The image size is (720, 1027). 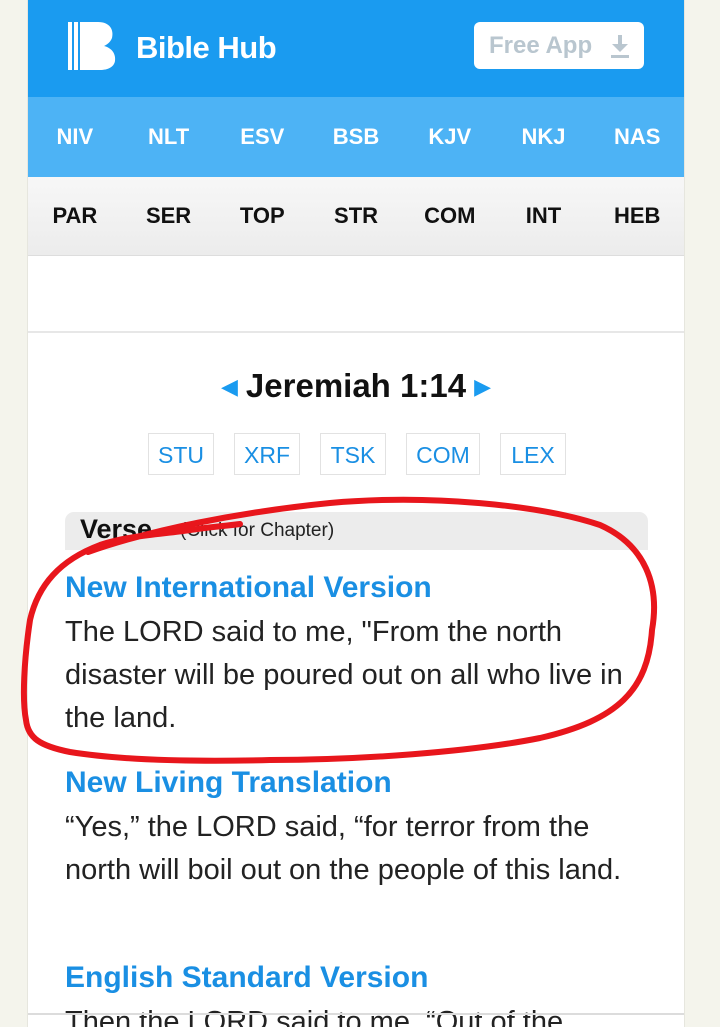 What do you see at coordinates (533, 454) in the screenshot?
I see `tool-lex-button: LEX` at bounding box center [533, 454].